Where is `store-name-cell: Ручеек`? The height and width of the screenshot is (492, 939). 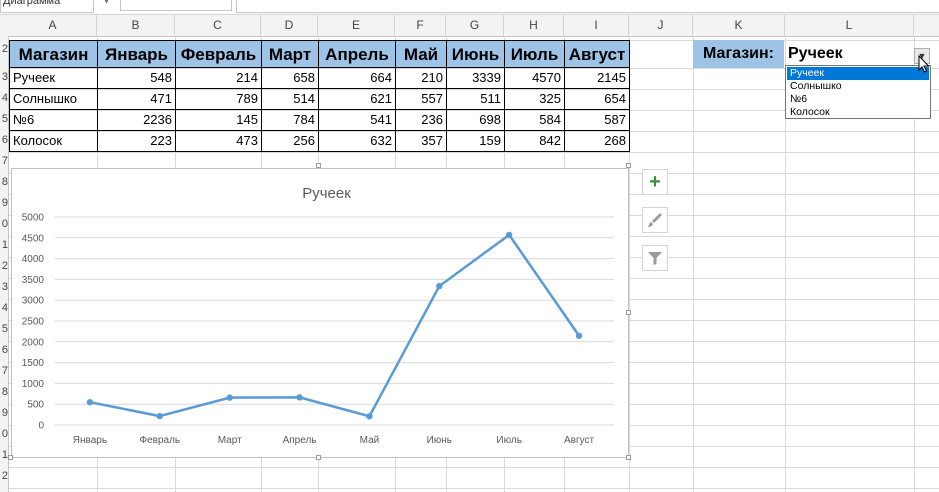
store-name-cell: Ручеек is located at coordinates (53, 78).